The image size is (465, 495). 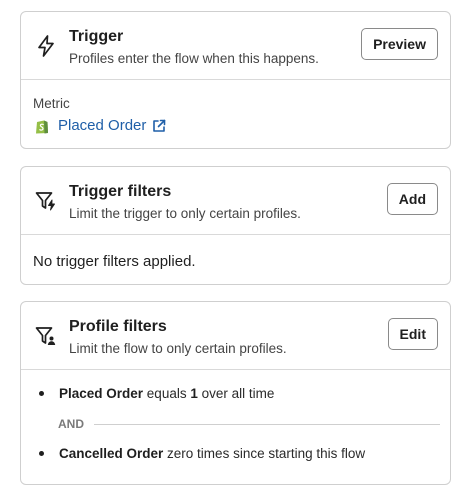 I want to click on condition-metric: Placed Order, so click(x=101, y=393).